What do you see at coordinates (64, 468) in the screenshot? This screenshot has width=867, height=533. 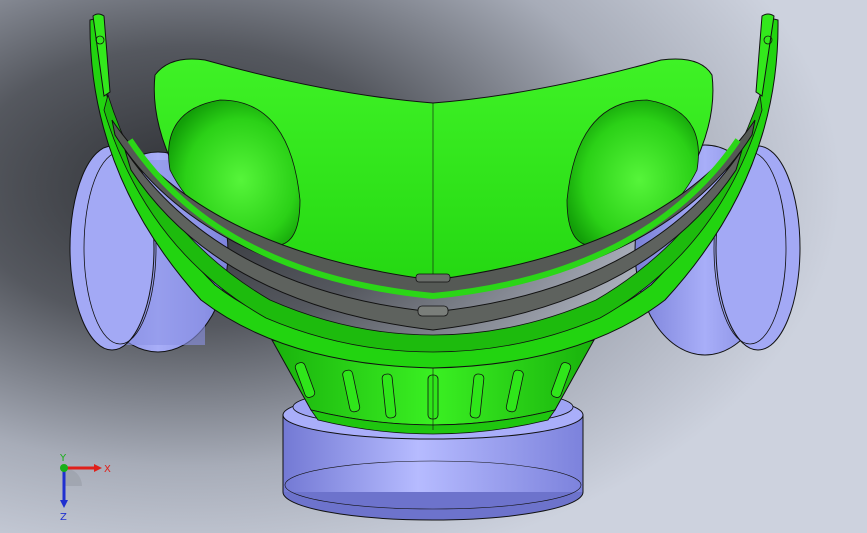 I see `y-axis-dot` at bounding box center [64, 468].